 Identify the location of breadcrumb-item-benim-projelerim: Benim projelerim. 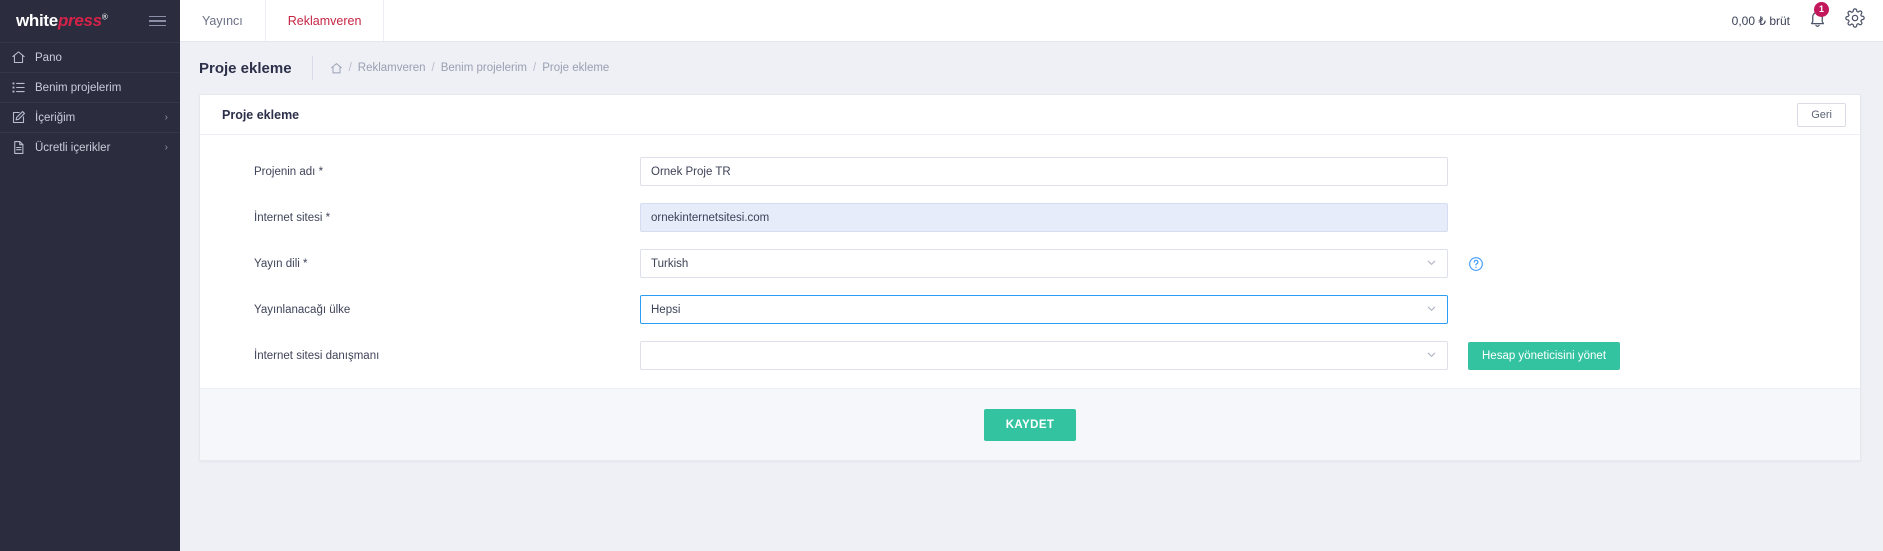
(484, 68).